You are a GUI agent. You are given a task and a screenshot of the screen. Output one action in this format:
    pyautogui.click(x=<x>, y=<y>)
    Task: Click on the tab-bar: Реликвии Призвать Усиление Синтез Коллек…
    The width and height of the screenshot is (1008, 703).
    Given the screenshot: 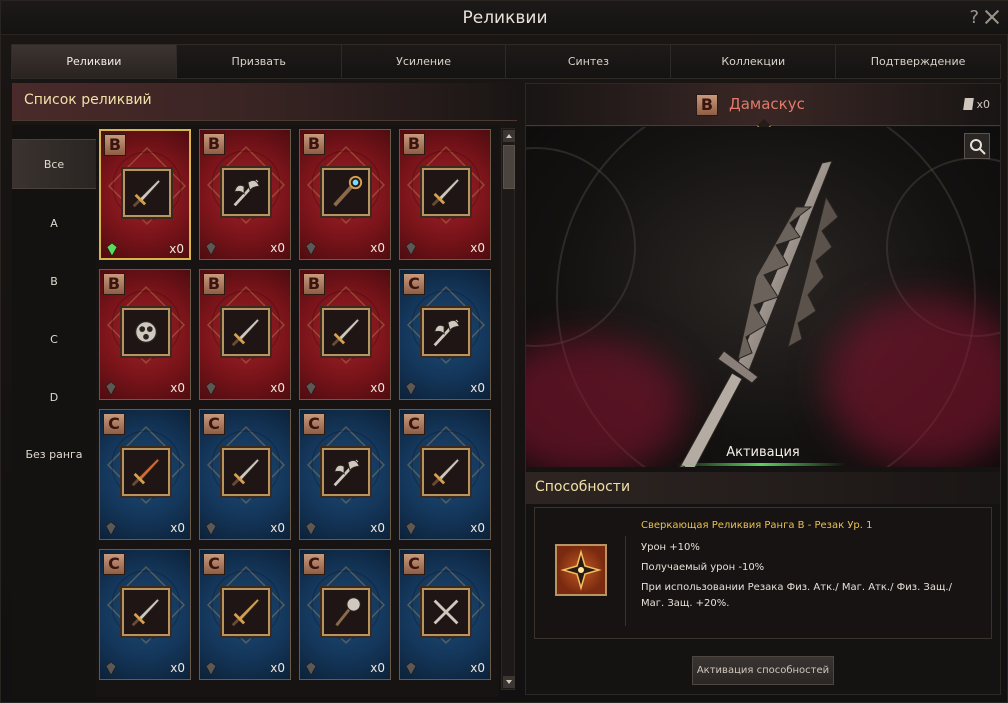 What is the action you would take?
    pyautogui.click(x=506, y=61)
    